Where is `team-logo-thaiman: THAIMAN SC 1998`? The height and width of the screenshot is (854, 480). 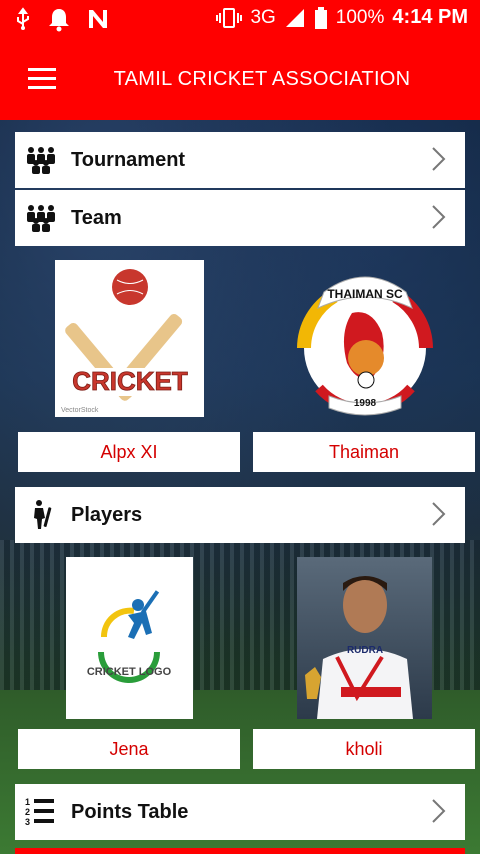
team-logo-thaiman: THAIMAN SC 1998 is located at coordinates (365, 340).